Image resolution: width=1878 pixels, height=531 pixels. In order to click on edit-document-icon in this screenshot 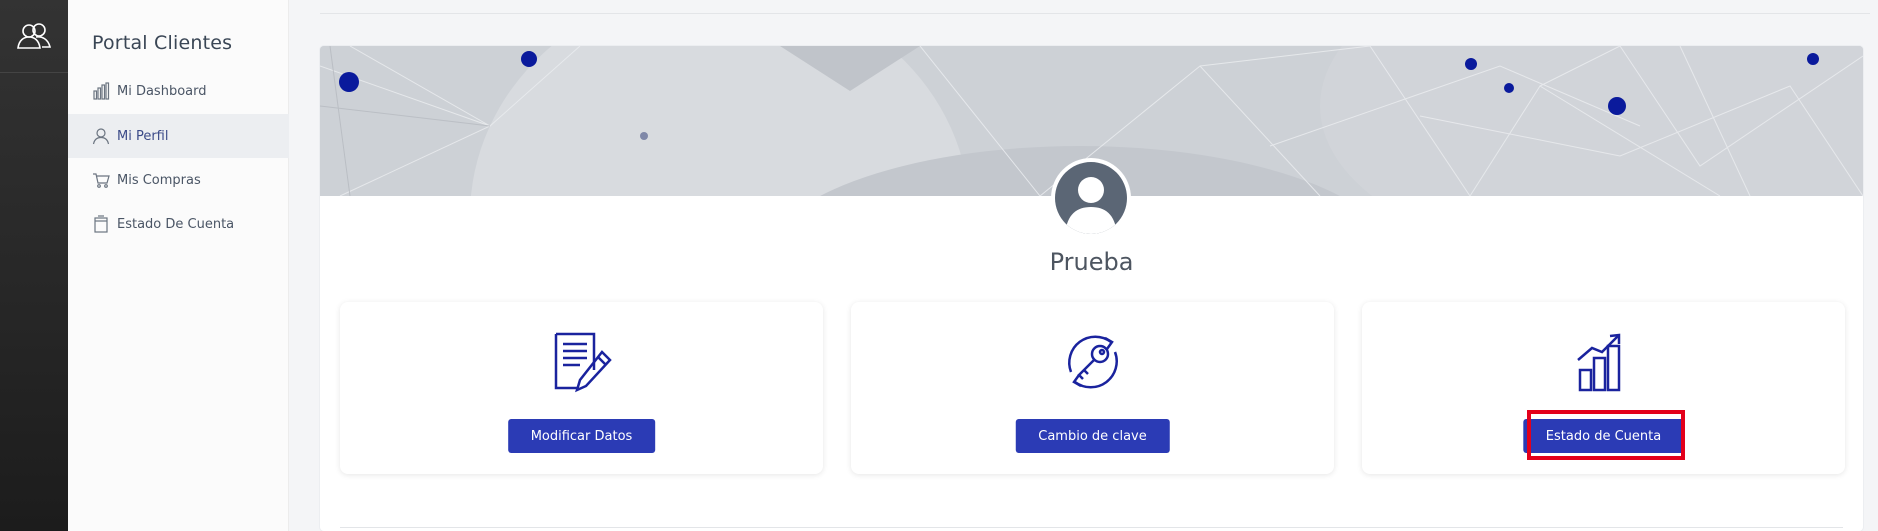, I will do `click(582, 362)`.